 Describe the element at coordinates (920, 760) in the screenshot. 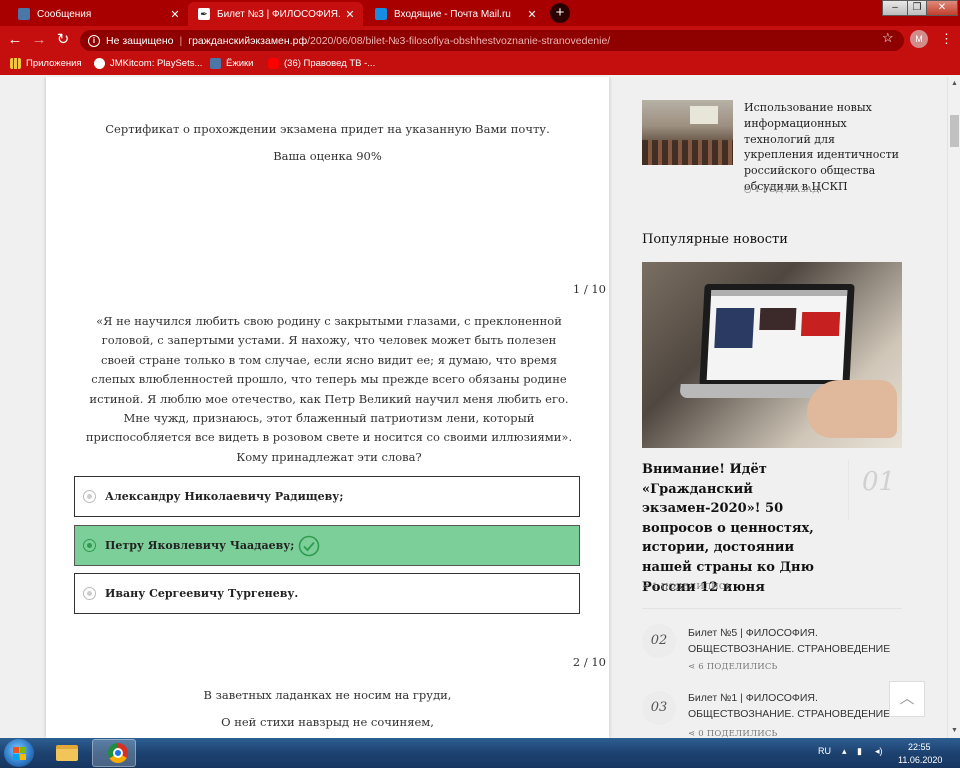

I see `clock-date: 11.06.2020` at that location.